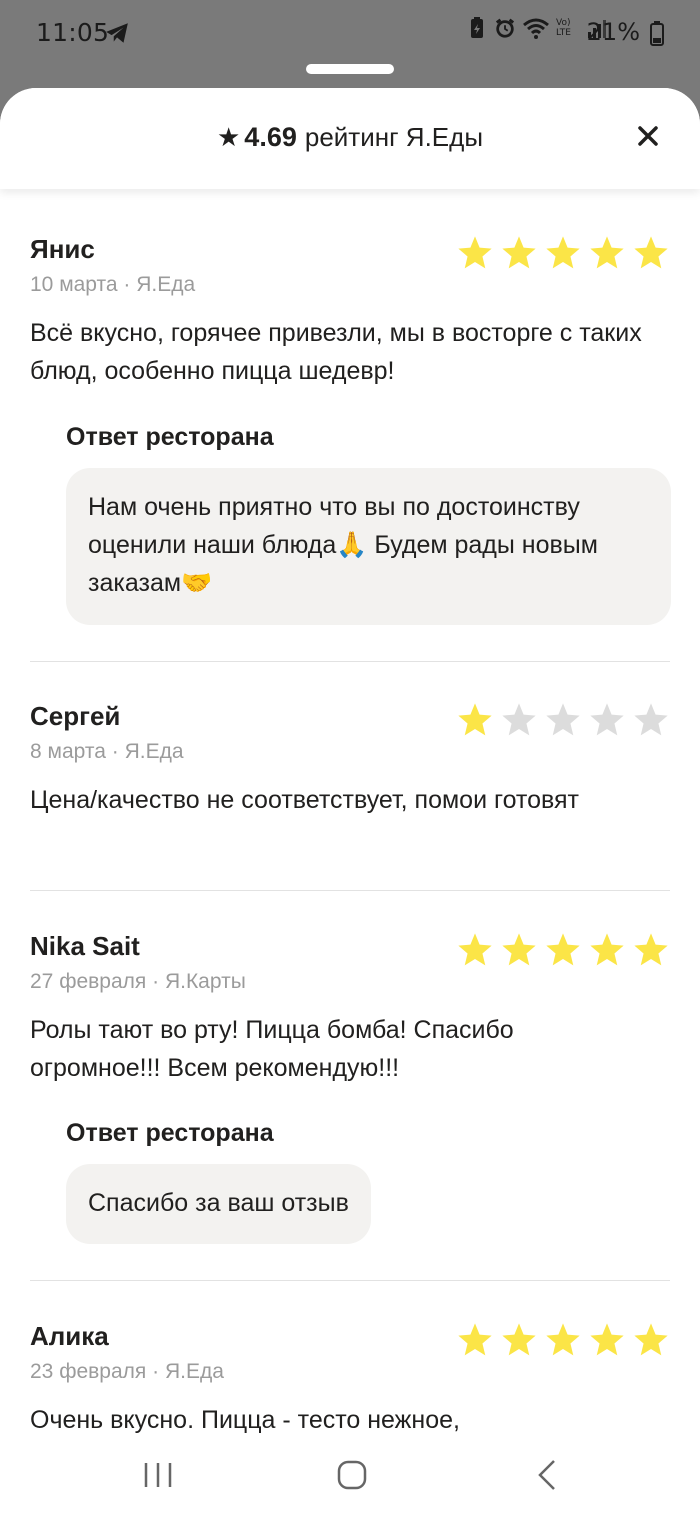 The image size is (700, 1517). I want to click on wifi-icon, so click(536, 28).